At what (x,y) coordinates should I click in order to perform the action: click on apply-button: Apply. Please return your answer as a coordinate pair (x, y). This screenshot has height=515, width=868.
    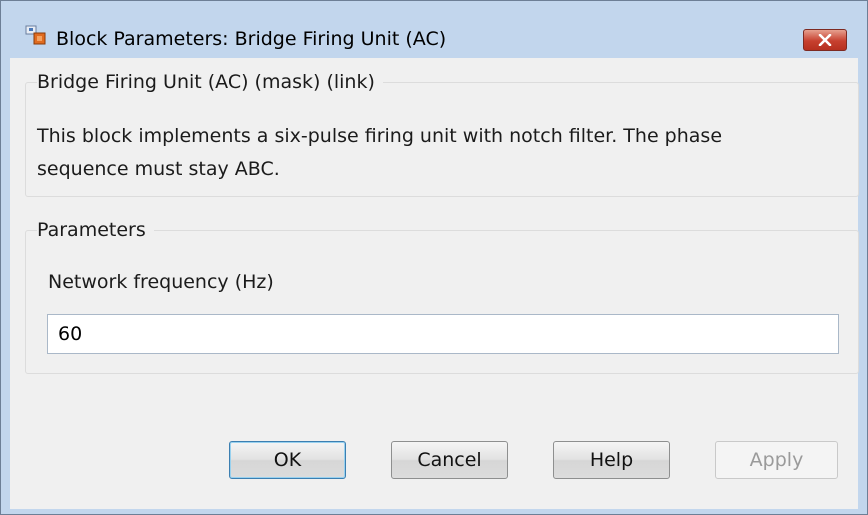
    Looking at the image, I should click on (776, 460).